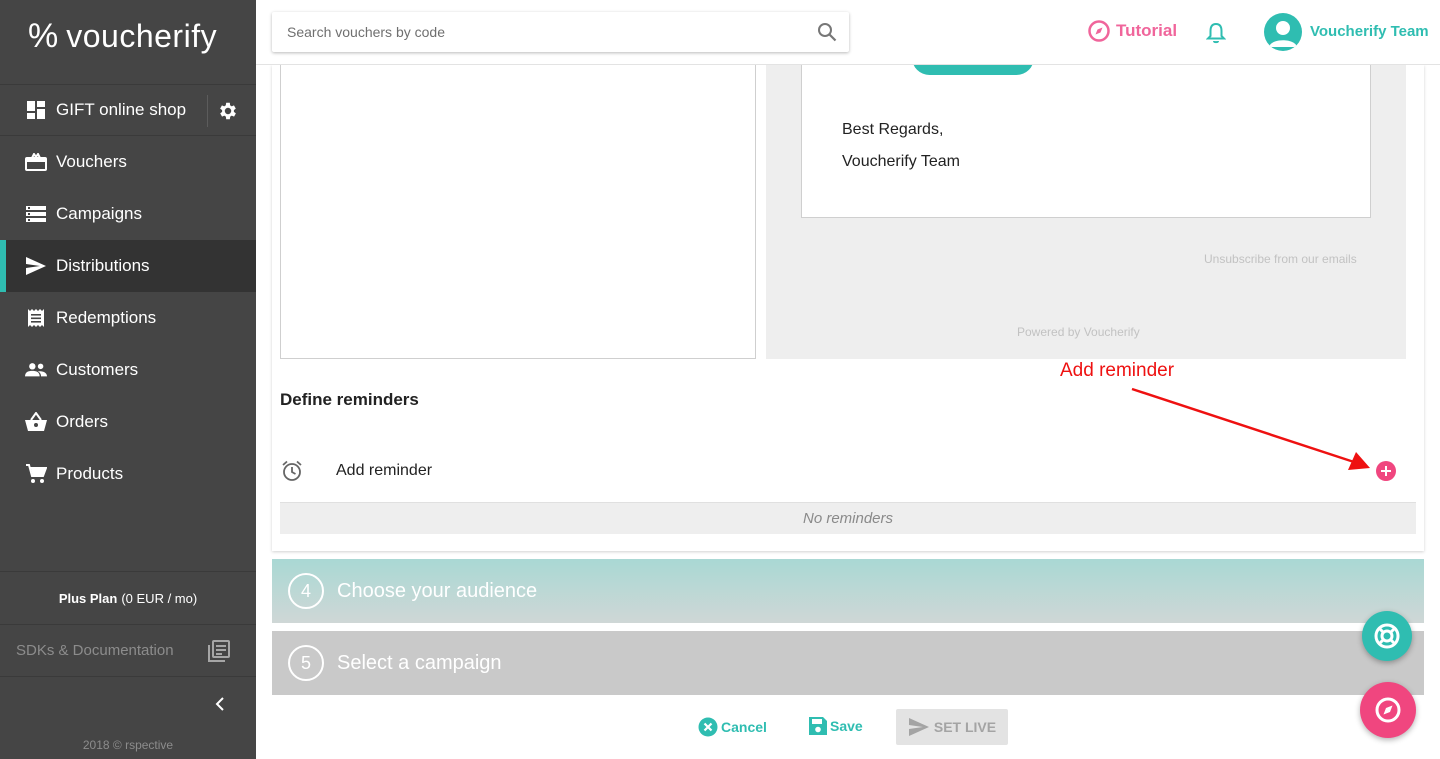 Image resolution: width=1440 pixels, height=759 pixels. Describe the element at coordinates (893, 129) in the screenshot. I see `preview-regards: Best Regards,` at that location.